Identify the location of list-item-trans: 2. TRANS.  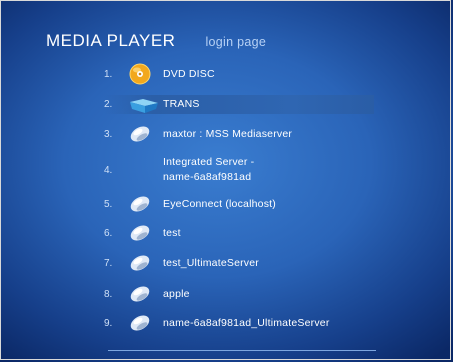
(239, 104).